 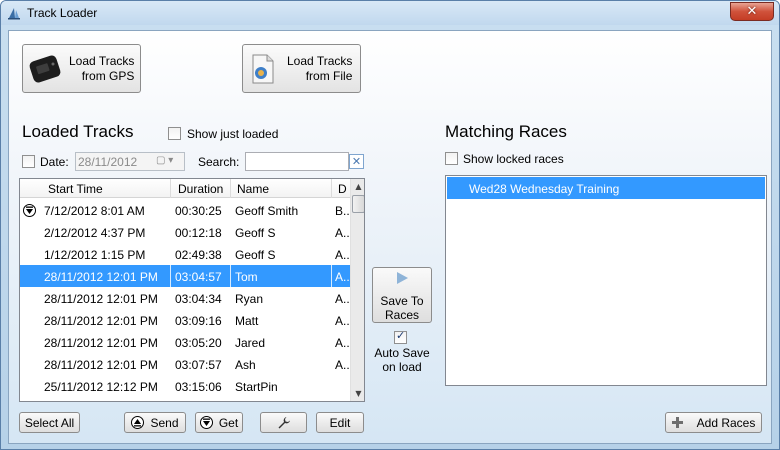 I want to click on vertical-scrollbar: ▲ ▼, so click(x=357, y=290).